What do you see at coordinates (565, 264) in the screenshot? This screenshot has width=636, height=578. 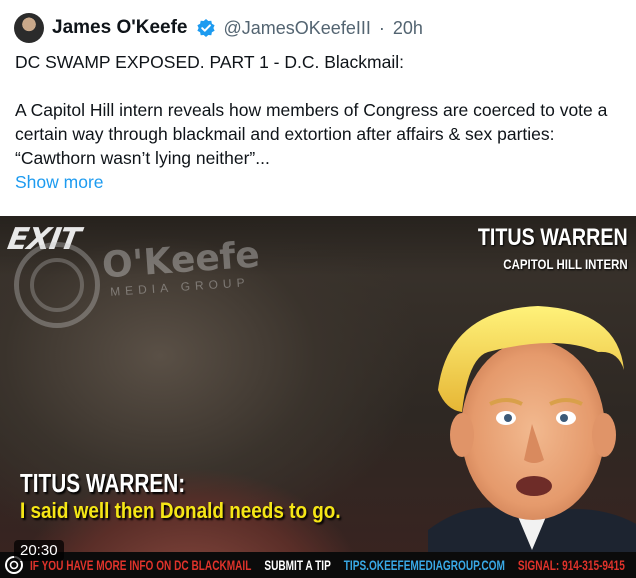 I see `lower-third-title: CAPITOL HILL INTERN` at bounding box center [565, 264].